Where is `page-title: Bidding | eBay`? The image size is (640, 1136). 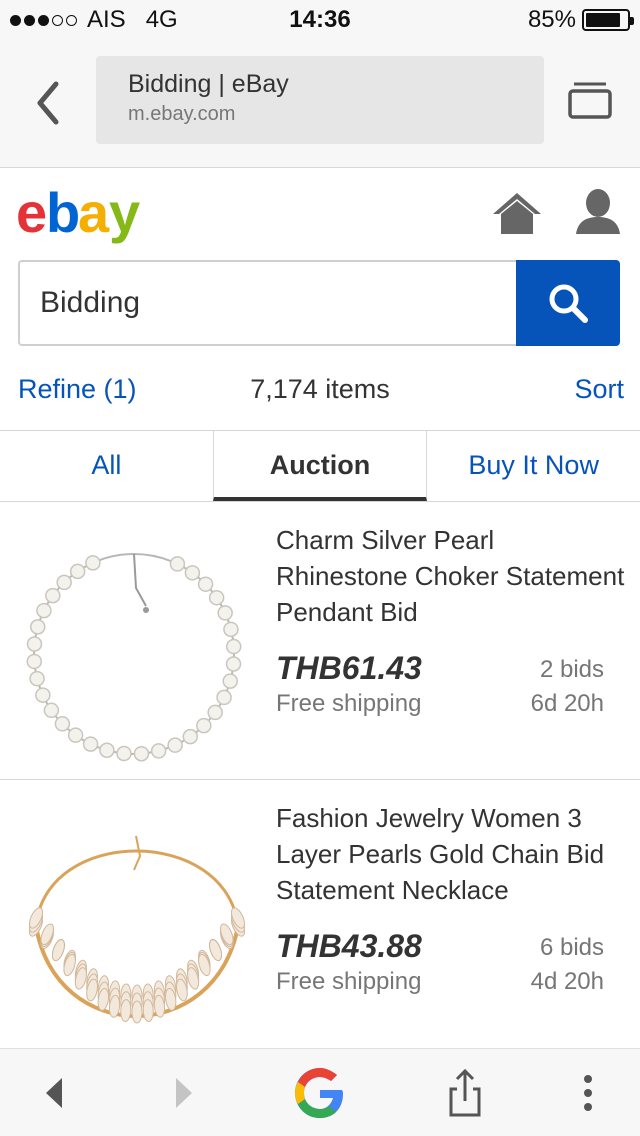 page-title: Bidding | eBay is located at coordinates (208, 84).